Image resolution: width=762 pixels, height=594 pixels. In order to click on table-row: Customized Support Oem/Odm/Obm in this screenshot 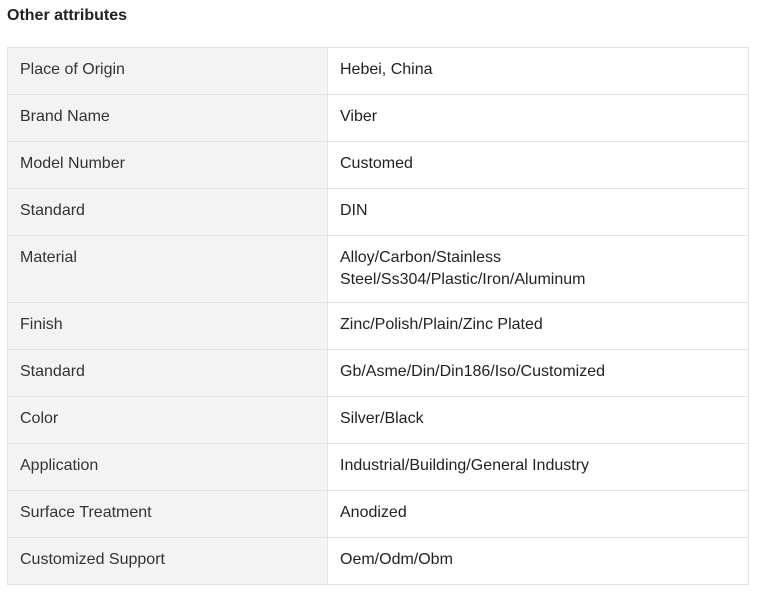, I will do `click(378, 561)`.